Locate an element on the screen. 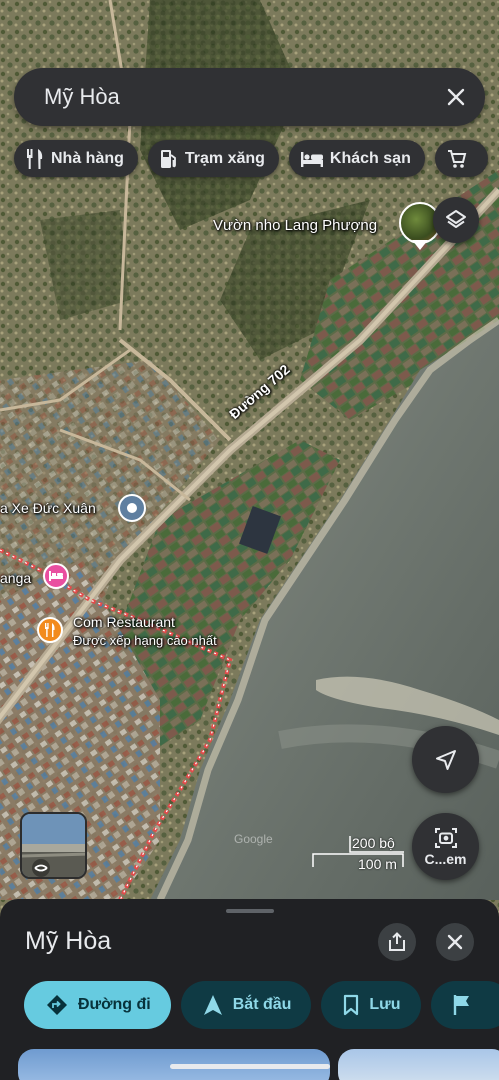 The image size is (499, 1080). hotel-pin is located at coordinates (56, 576).